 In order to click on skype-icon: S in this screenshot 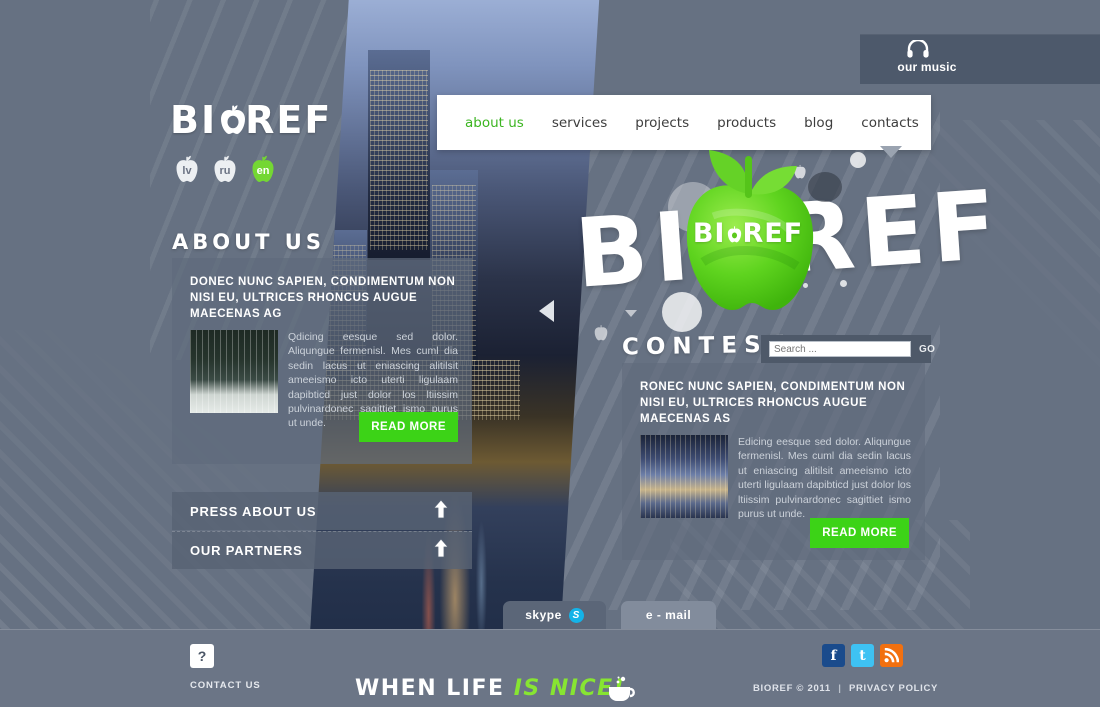, I will do `click(576, 615)`.